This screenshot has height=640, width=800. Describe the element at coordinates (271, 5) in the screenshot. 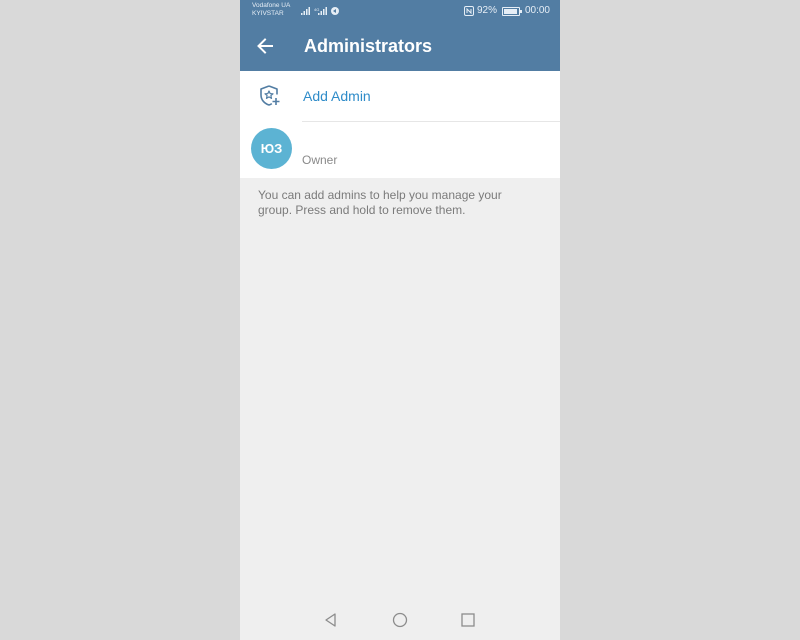

I see `carrier-primary: Vodafone UA` at that location.